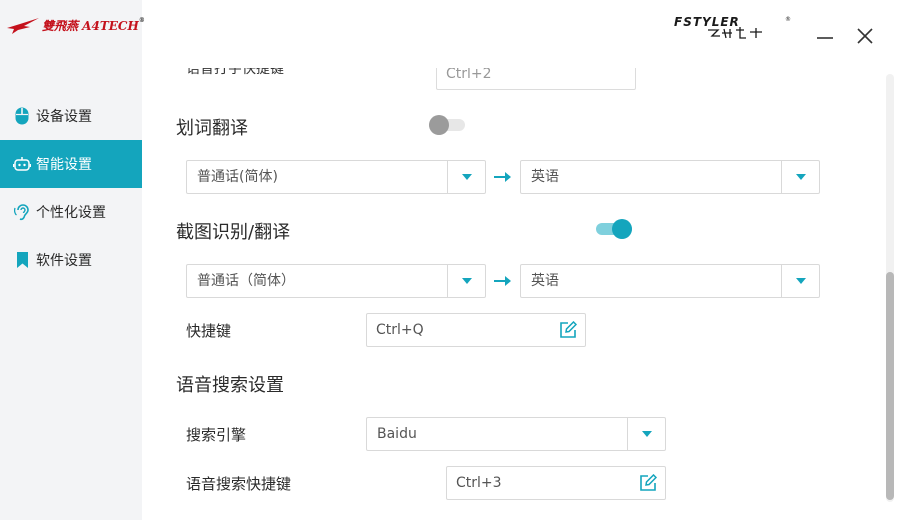 The image size is (900, 520). Describe the element at coordinates (230, 385) in the screenshot. I see `voice-search-title: 语音搜索设置` at that location.